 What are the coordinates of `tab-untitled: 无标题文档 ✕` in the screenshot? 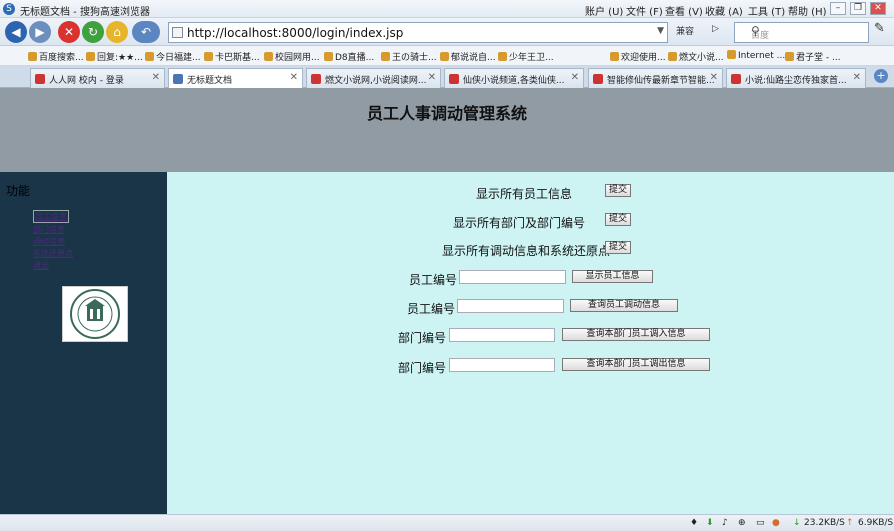 It's located at (235, 78).